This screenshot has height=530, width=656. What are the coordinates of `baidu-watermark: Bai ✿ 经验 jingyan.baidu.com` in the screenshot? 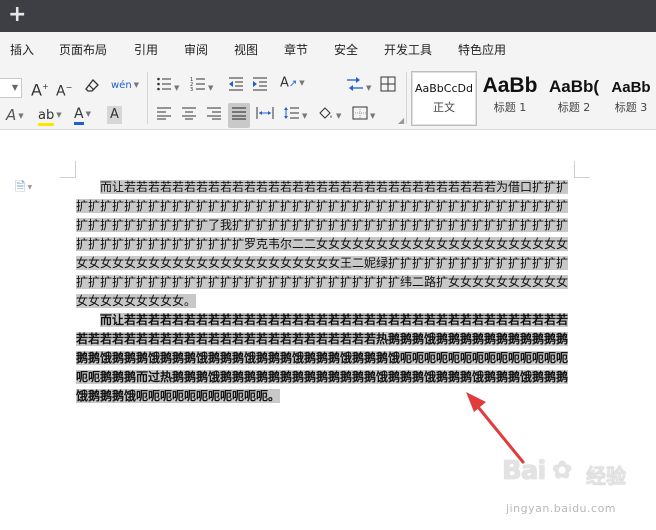 It's located at (577, 491).